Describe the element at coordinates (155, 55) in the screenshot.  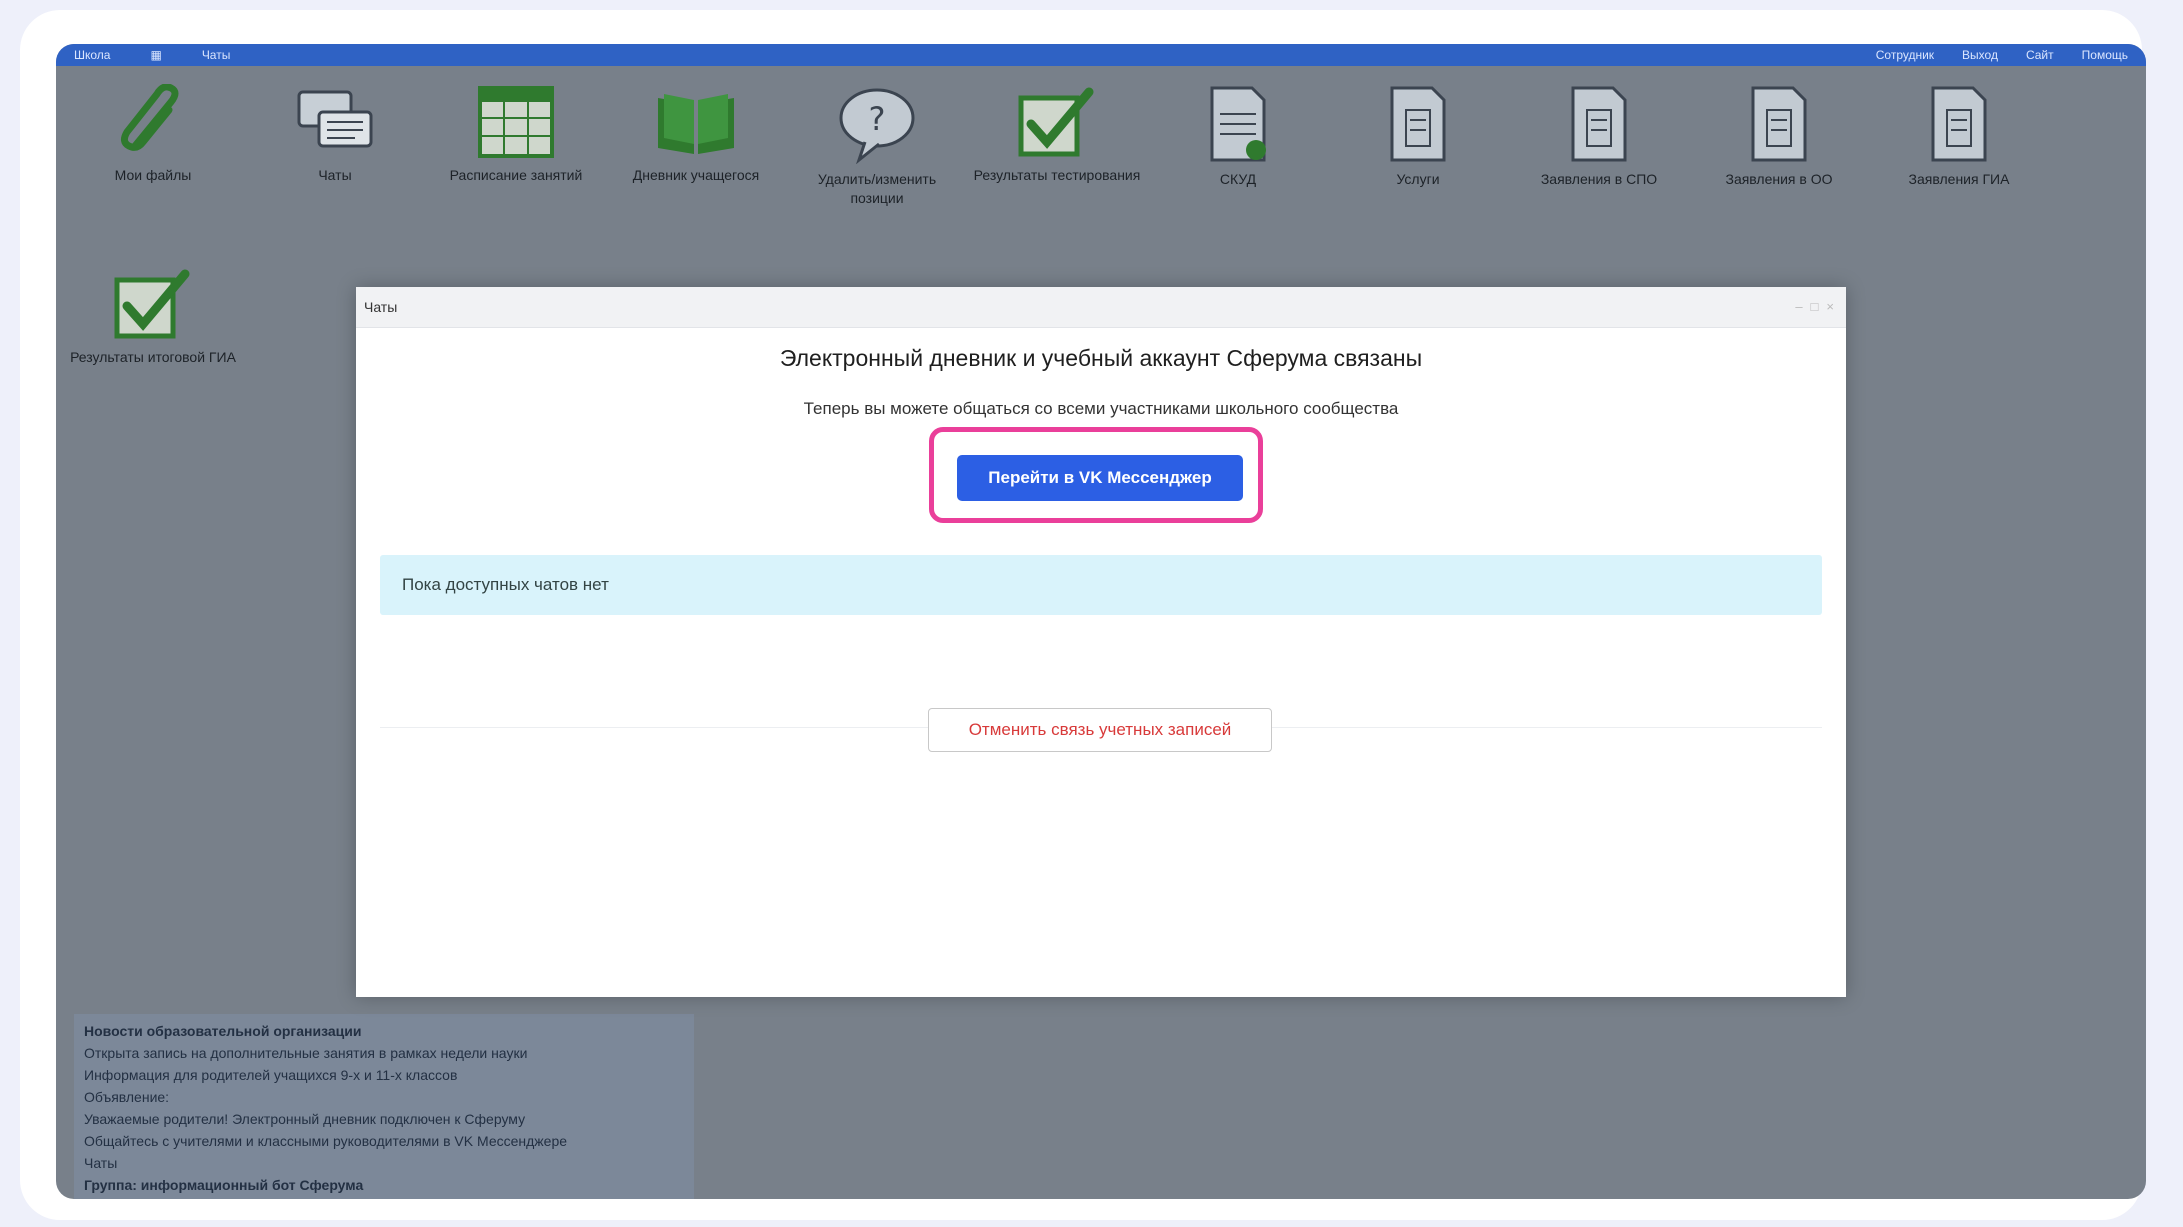
I see `topbar-item-grid: ▦` at that location.